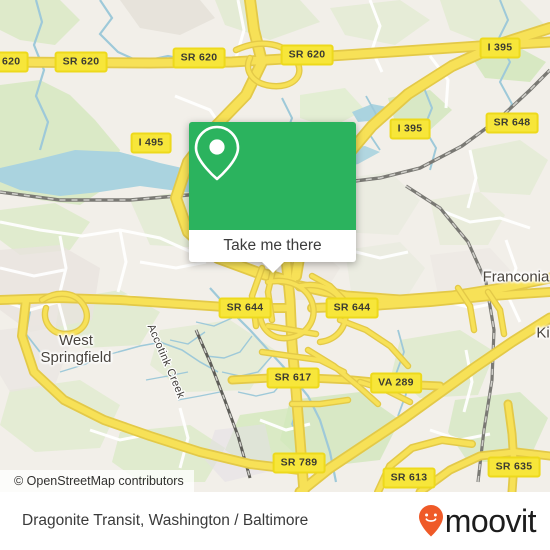 The image size is (550, 550). What do you see at coordinates (293, 378) in the screenshot?
I see `road-shield: SR 617` at bounding box center [293, 378].